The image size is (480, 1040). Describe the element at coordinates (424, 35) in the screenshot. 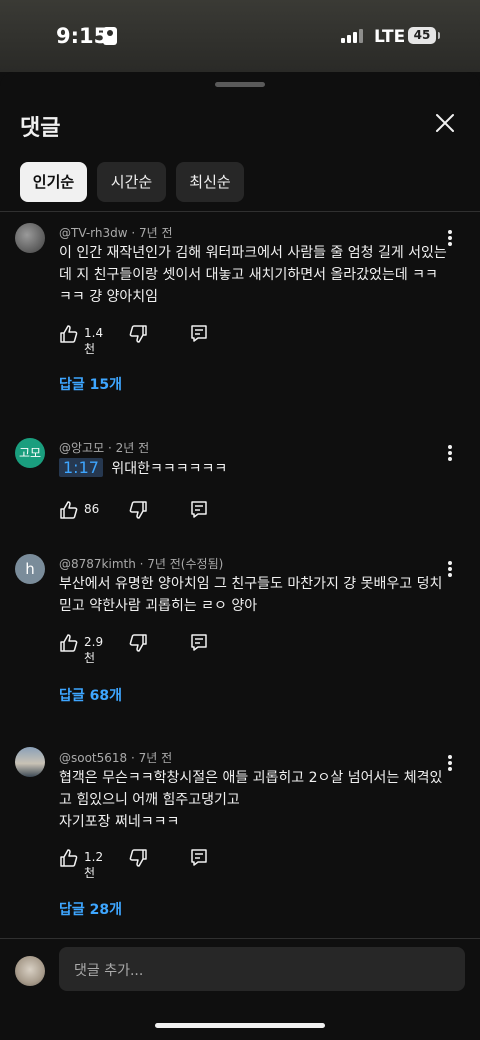

I see `battery-icon: 45` at that location.